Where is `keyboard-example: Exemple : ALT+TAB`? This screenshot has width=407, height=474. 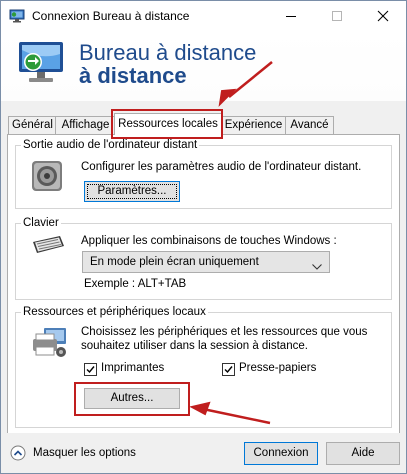
keyboard-example: Exemple : ALT+TAB is located at coordinates (135, 284).